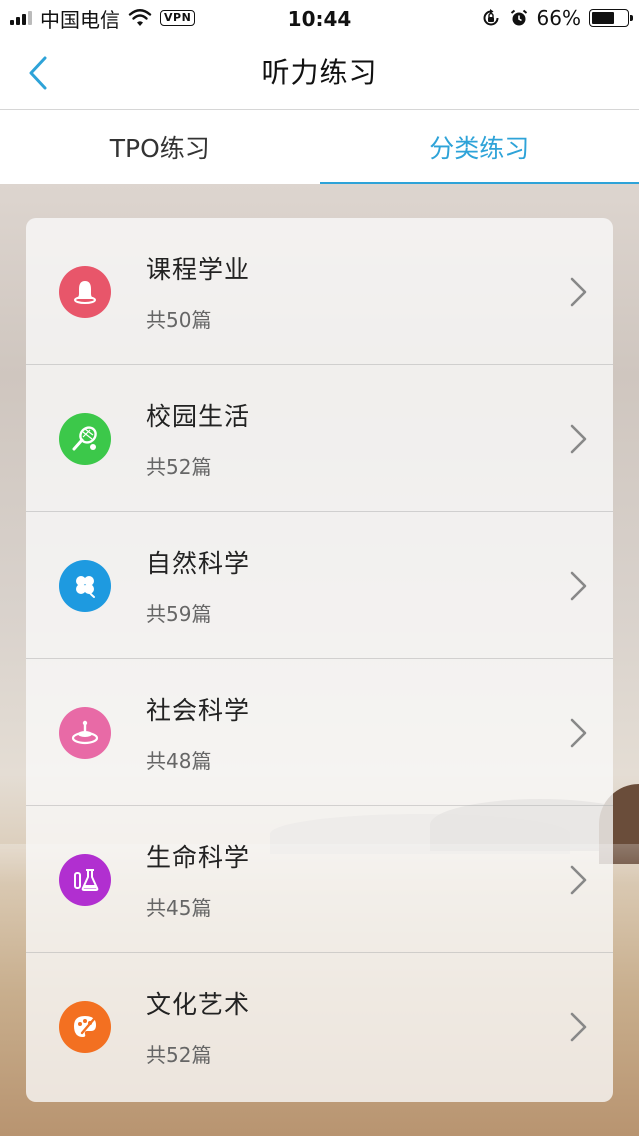 This screenshot has height=1136, width=639. I want to click on tab-tpo: TPO练习, so click(160, 147).